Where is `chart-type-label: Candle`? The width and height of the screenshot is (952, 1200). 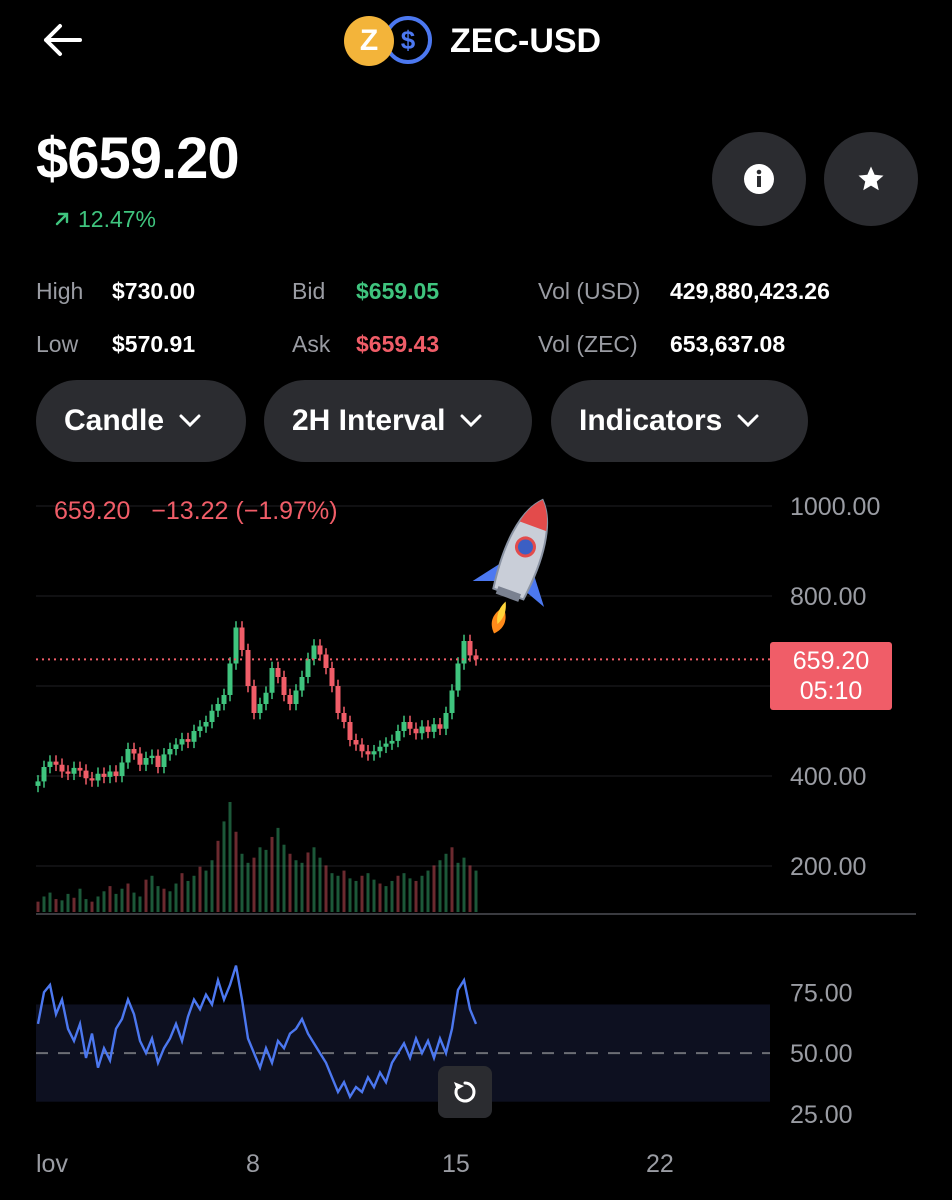 chart-type-label: Candle is located at coordinates (114, 420).